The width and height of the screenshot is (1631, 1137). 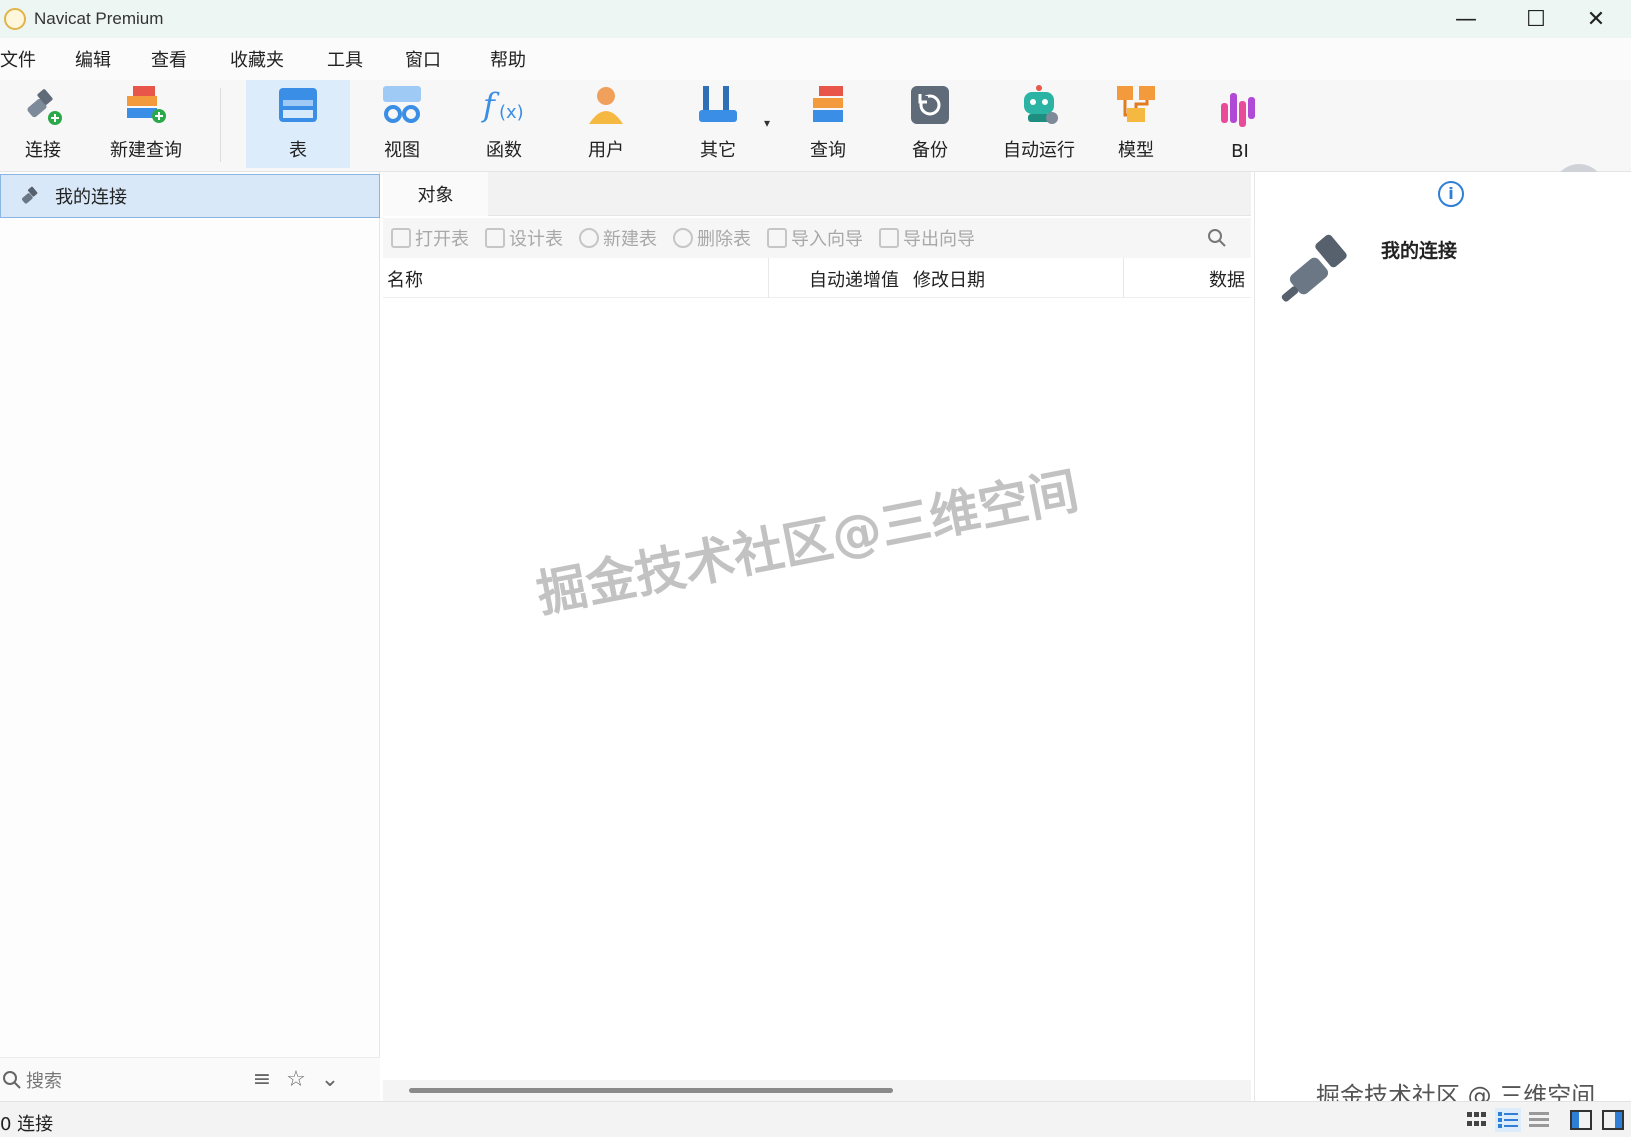 What do you see at coordinates (296, 1080) in the screenshot?
I see `star-favorite-icon: ☆` at bounding box center [296, 1080].